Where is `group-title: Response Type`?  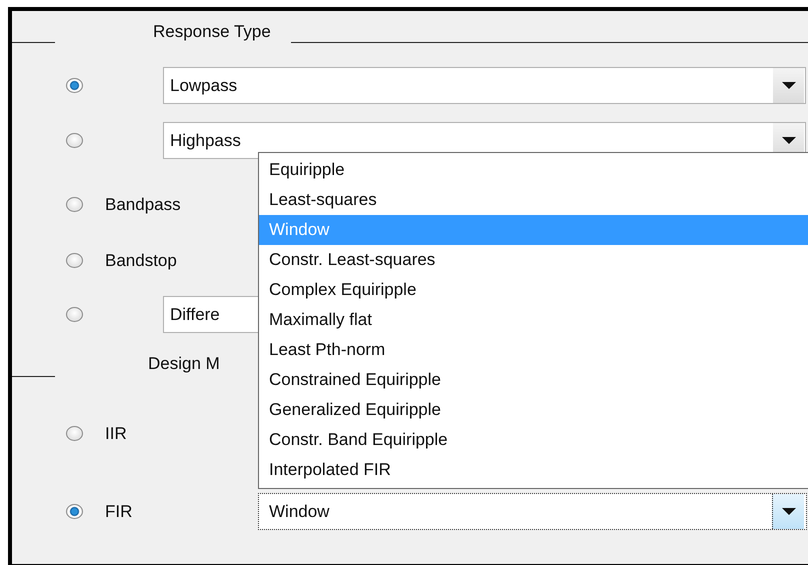 group-title: Response Type is located at coordinates (212, 32).